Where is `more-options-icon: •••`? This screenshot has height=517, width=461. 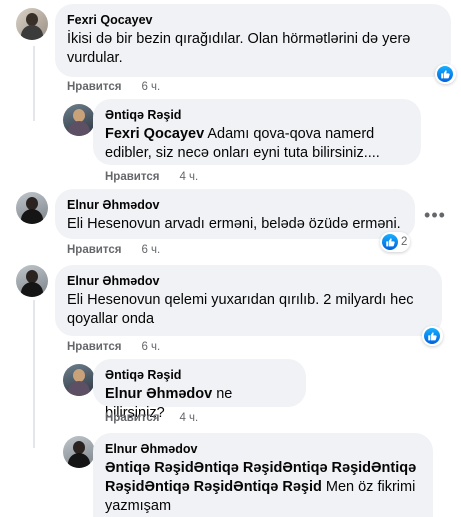
more-options-icon: ••• is located at coordinates (435, 214).